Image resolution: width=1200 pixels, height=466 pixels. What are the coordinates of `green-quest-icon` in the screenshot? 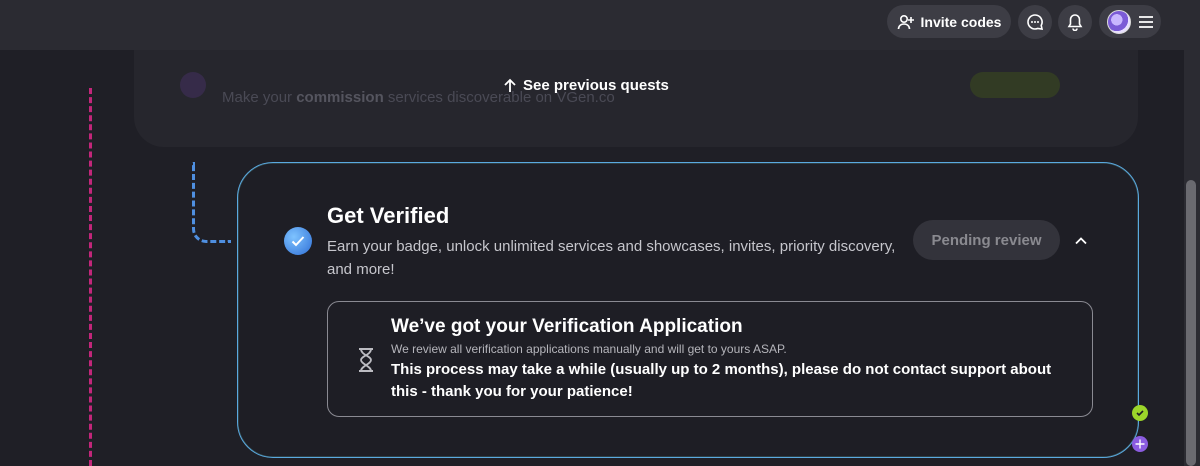 It's located at (1140, 413).